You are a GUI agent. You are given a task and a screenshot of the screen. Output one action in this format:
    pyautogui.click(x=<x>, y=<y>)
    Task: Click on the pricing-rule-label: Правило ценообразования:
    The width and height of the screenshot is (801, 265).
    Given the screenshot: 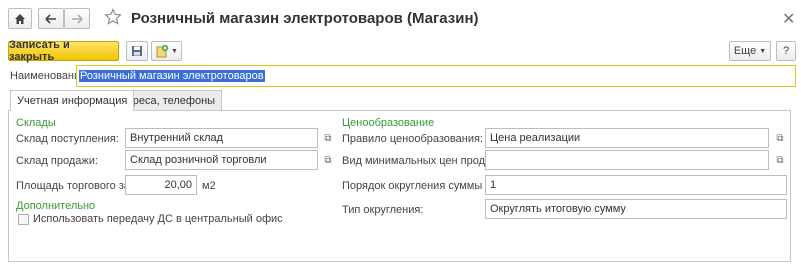 What is the action you would take?
    pyautogui.click(x=412, y=139)
    